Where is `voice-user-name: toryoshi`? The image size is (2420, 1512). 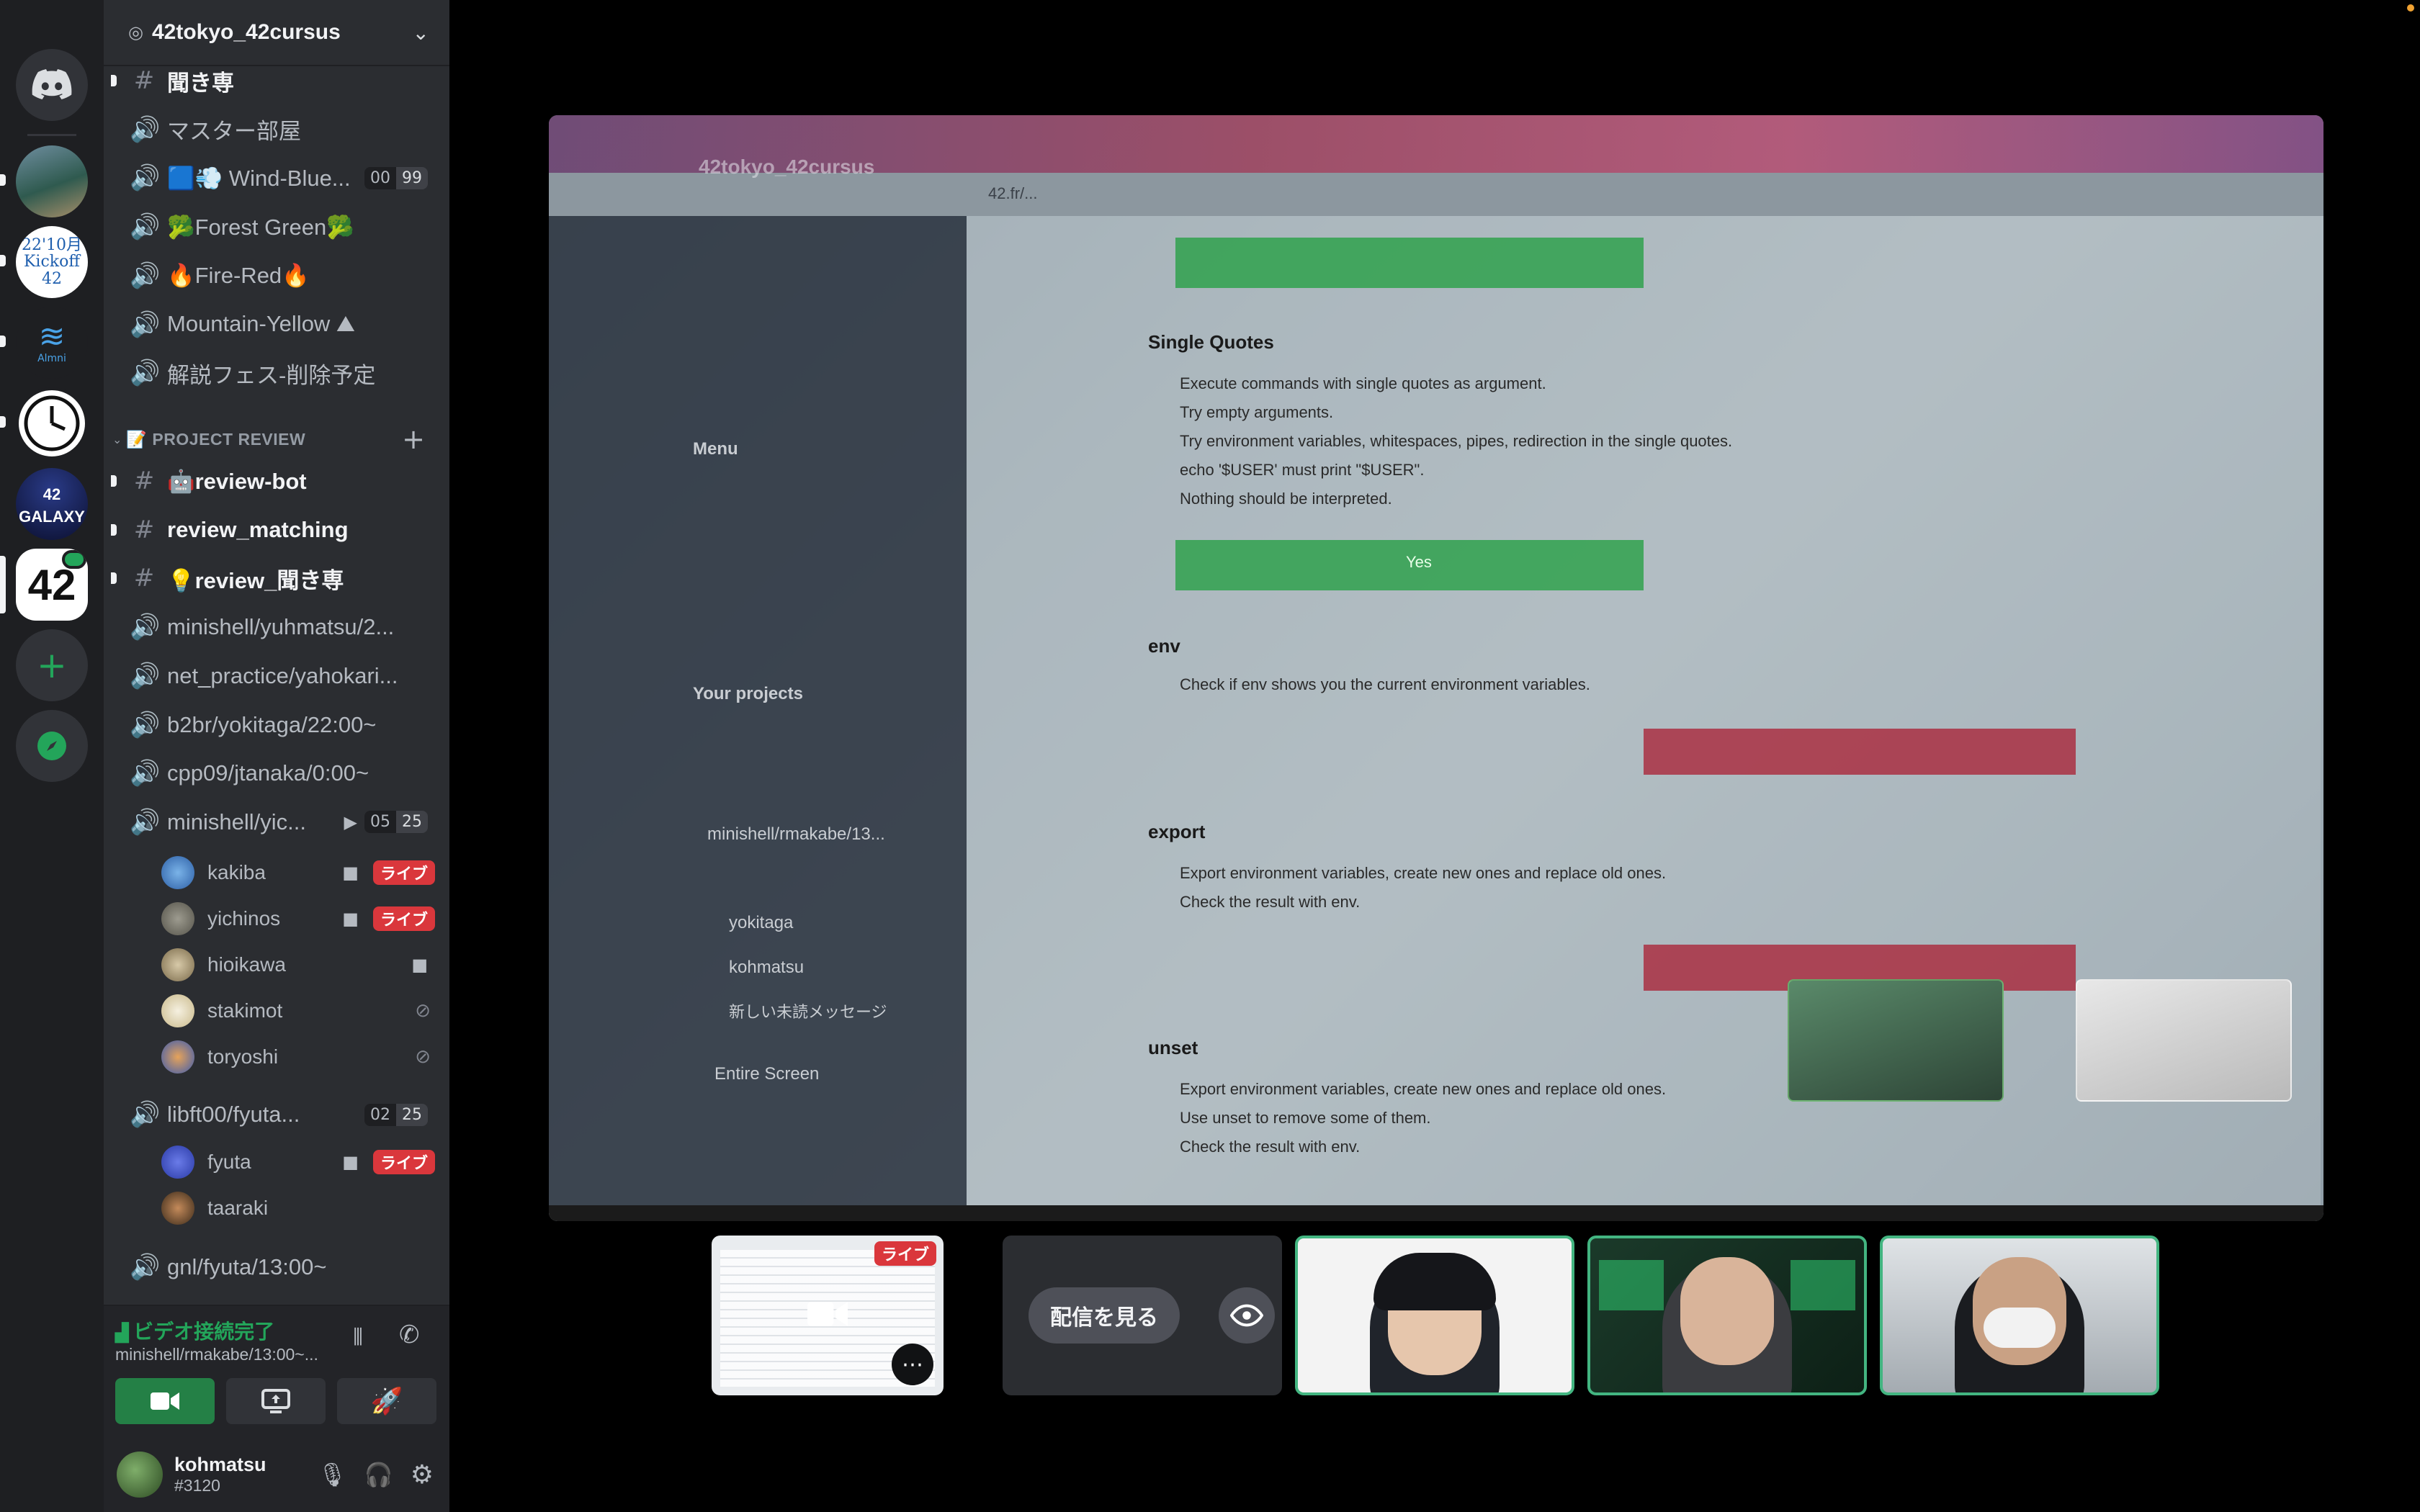 voice-user-name: toryoshi is located at coordinates (243, 1056).